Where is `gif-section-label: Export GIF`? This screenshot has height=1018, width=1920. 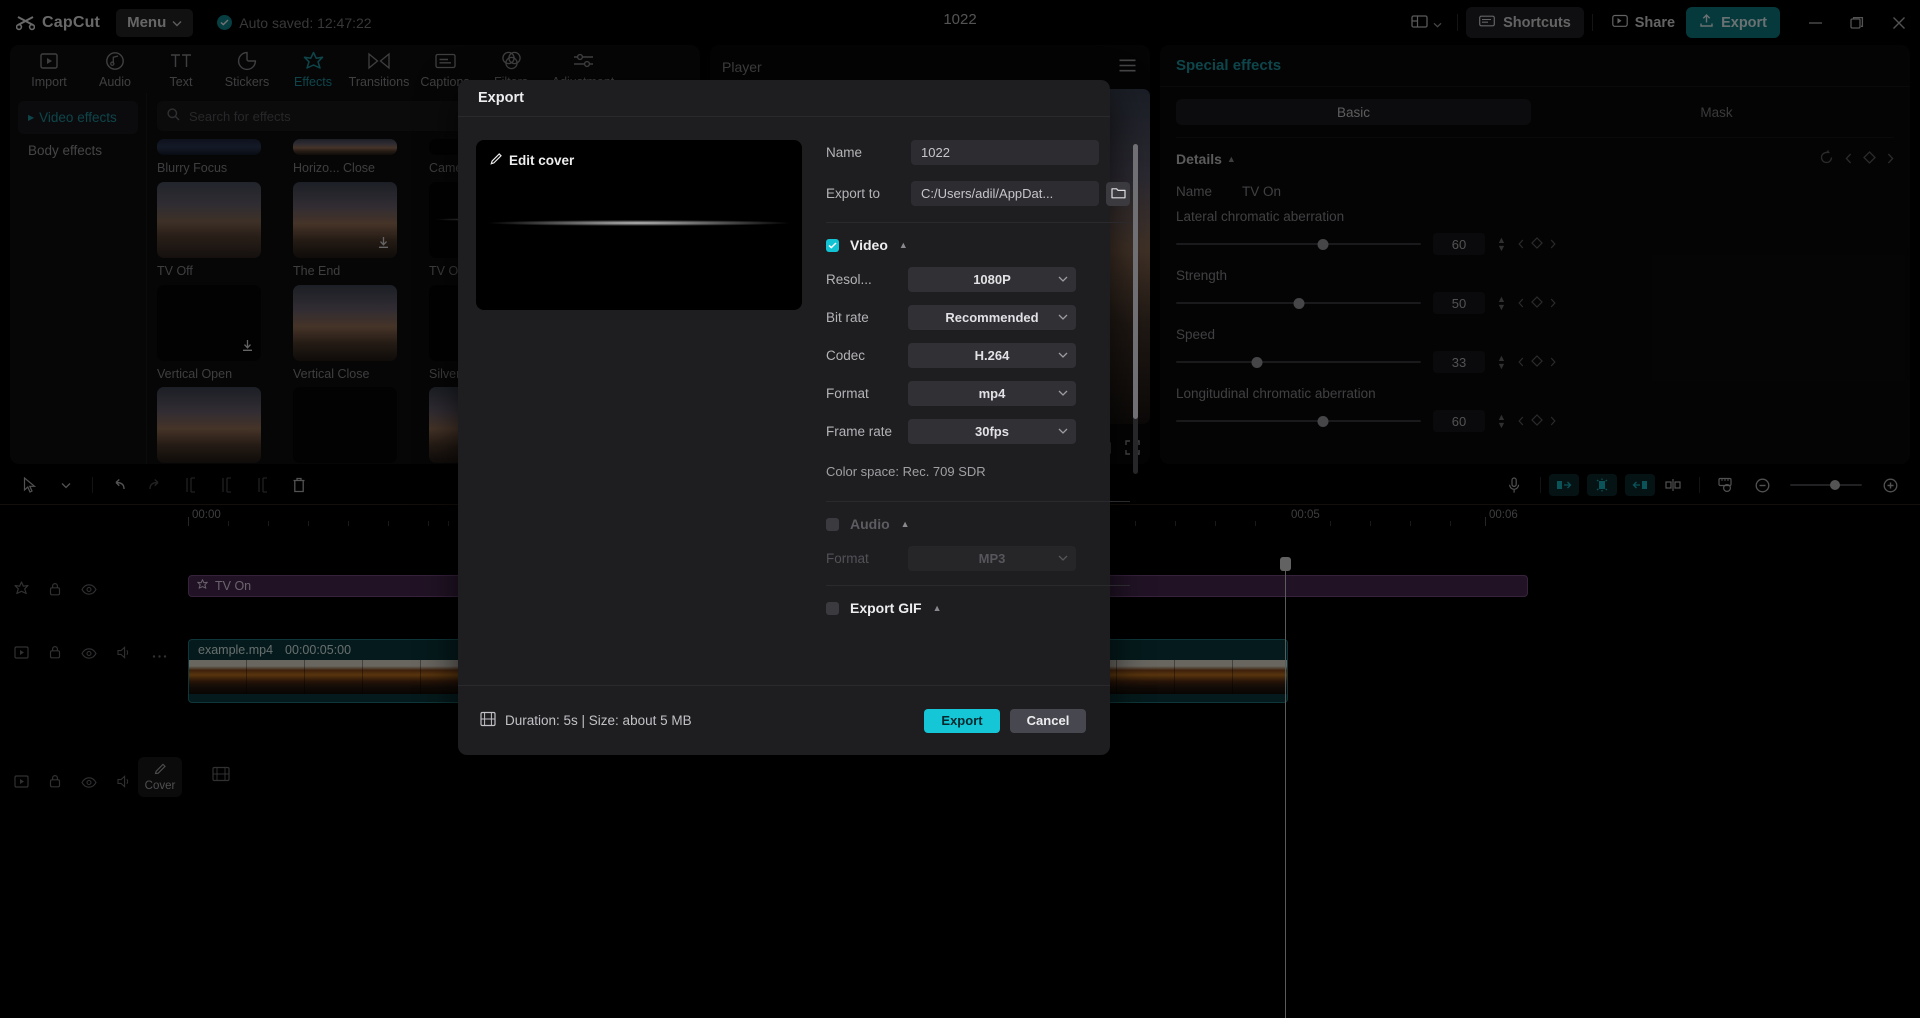 gif-section-label: Export GIF is located at coordinates (886, 608).